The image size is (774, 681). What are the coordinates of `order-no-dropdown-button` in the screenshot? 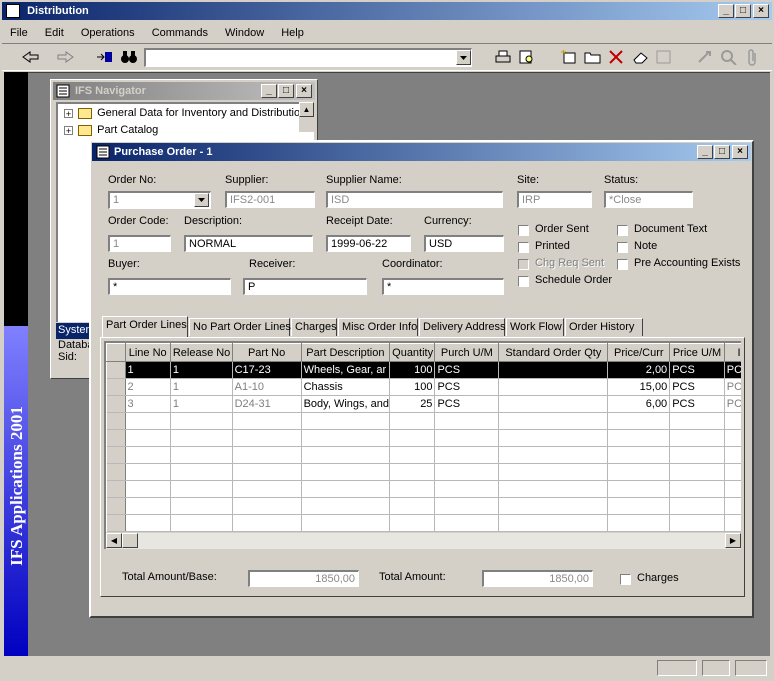 It's located at (201, 200).